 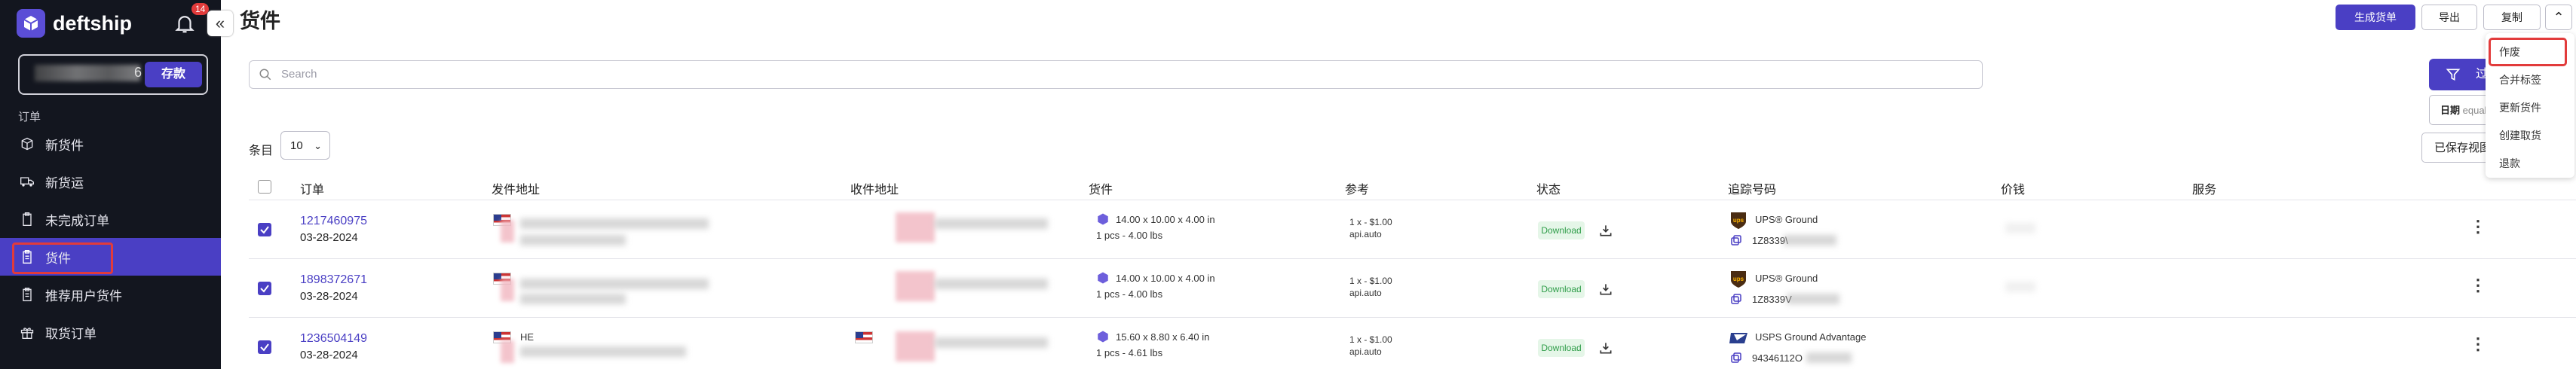 What do you see at coordinates (329, 237) in the screenshot?
I see `order-date: 03-28-2024` at bounding box center [329, 237].